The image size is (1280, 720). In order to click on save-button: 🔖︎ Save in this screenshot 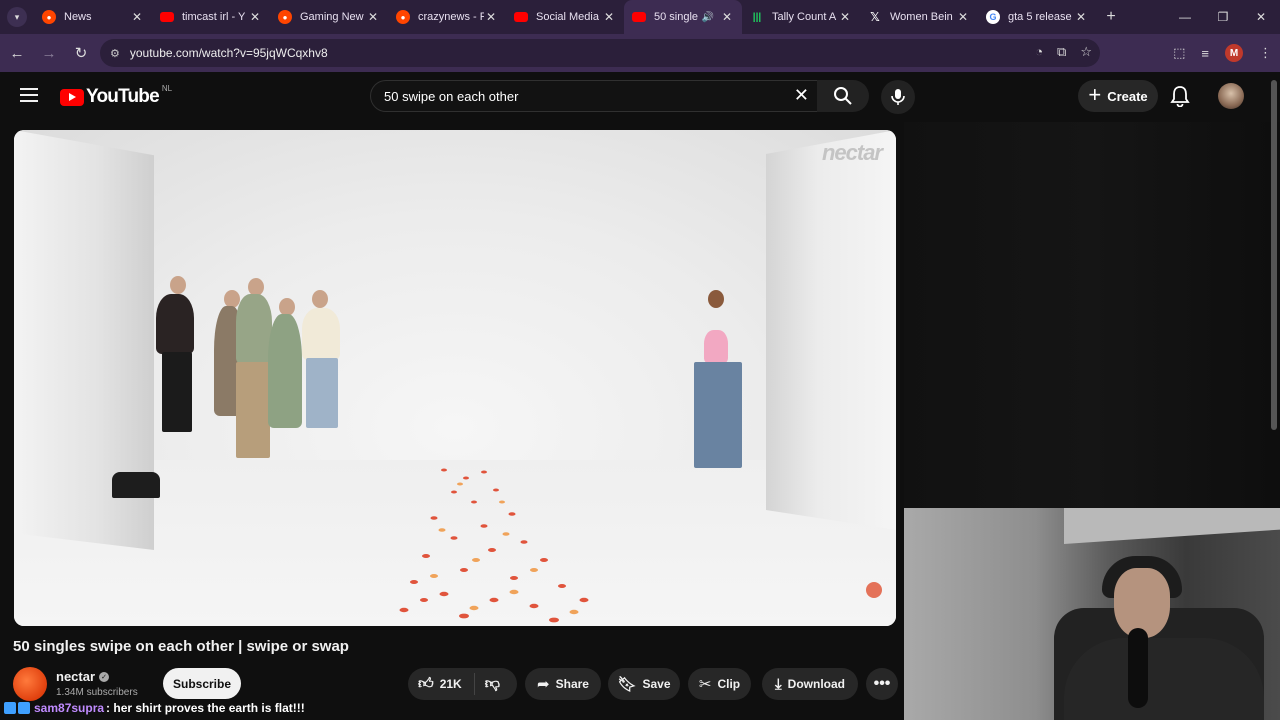, I will do `click(644, 684)`.